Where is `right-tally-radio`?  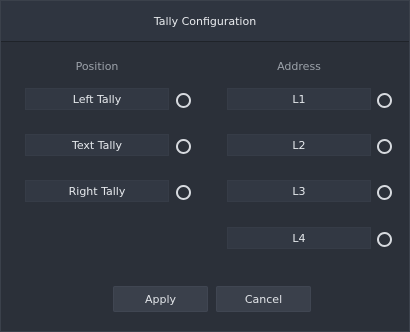
right-tally-radio is located at coordinates (183, 192).